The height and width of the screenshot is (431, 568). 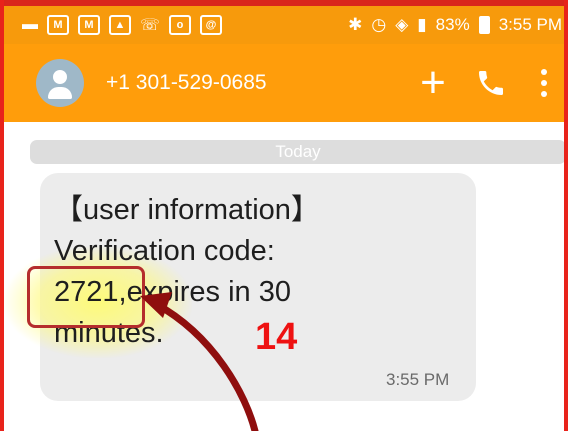 I want to click on more-options-icon, so click(x=544, y=83).